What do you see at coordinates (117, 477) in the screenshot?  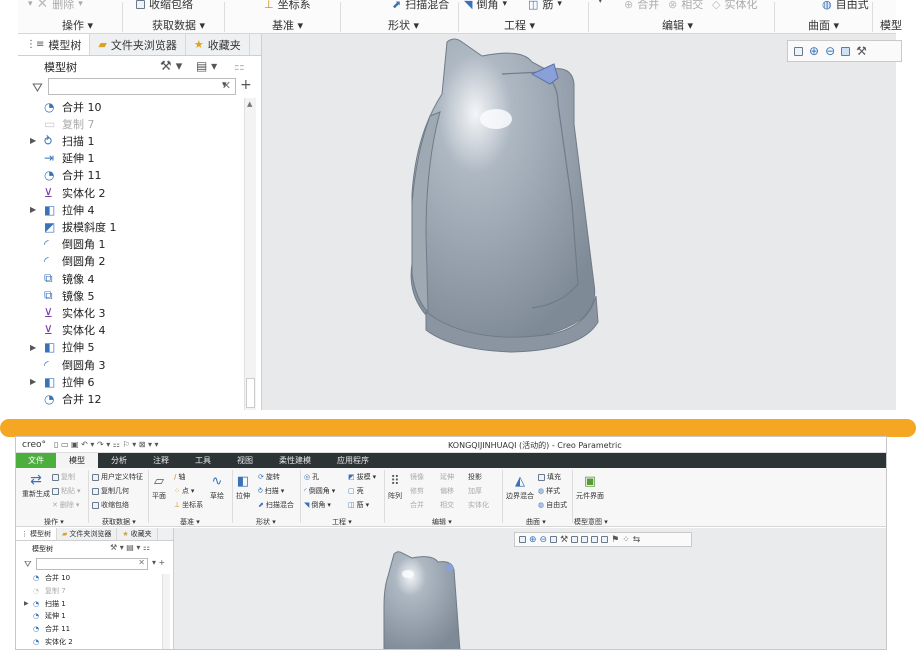 I see `udf-button: 用户定义特征` at bounding box center [117, 477].